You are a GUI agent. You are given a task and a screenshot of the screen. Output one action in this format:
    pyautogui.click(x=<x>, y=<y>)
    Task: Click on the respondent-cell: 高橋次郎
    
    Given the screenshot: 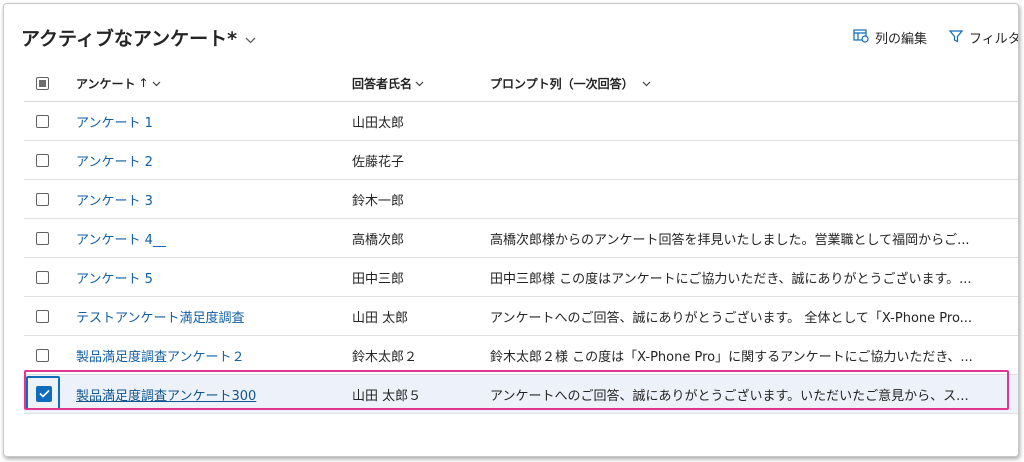 What is the action you would take?
    pyautogui.click(x=378, y=240)
    